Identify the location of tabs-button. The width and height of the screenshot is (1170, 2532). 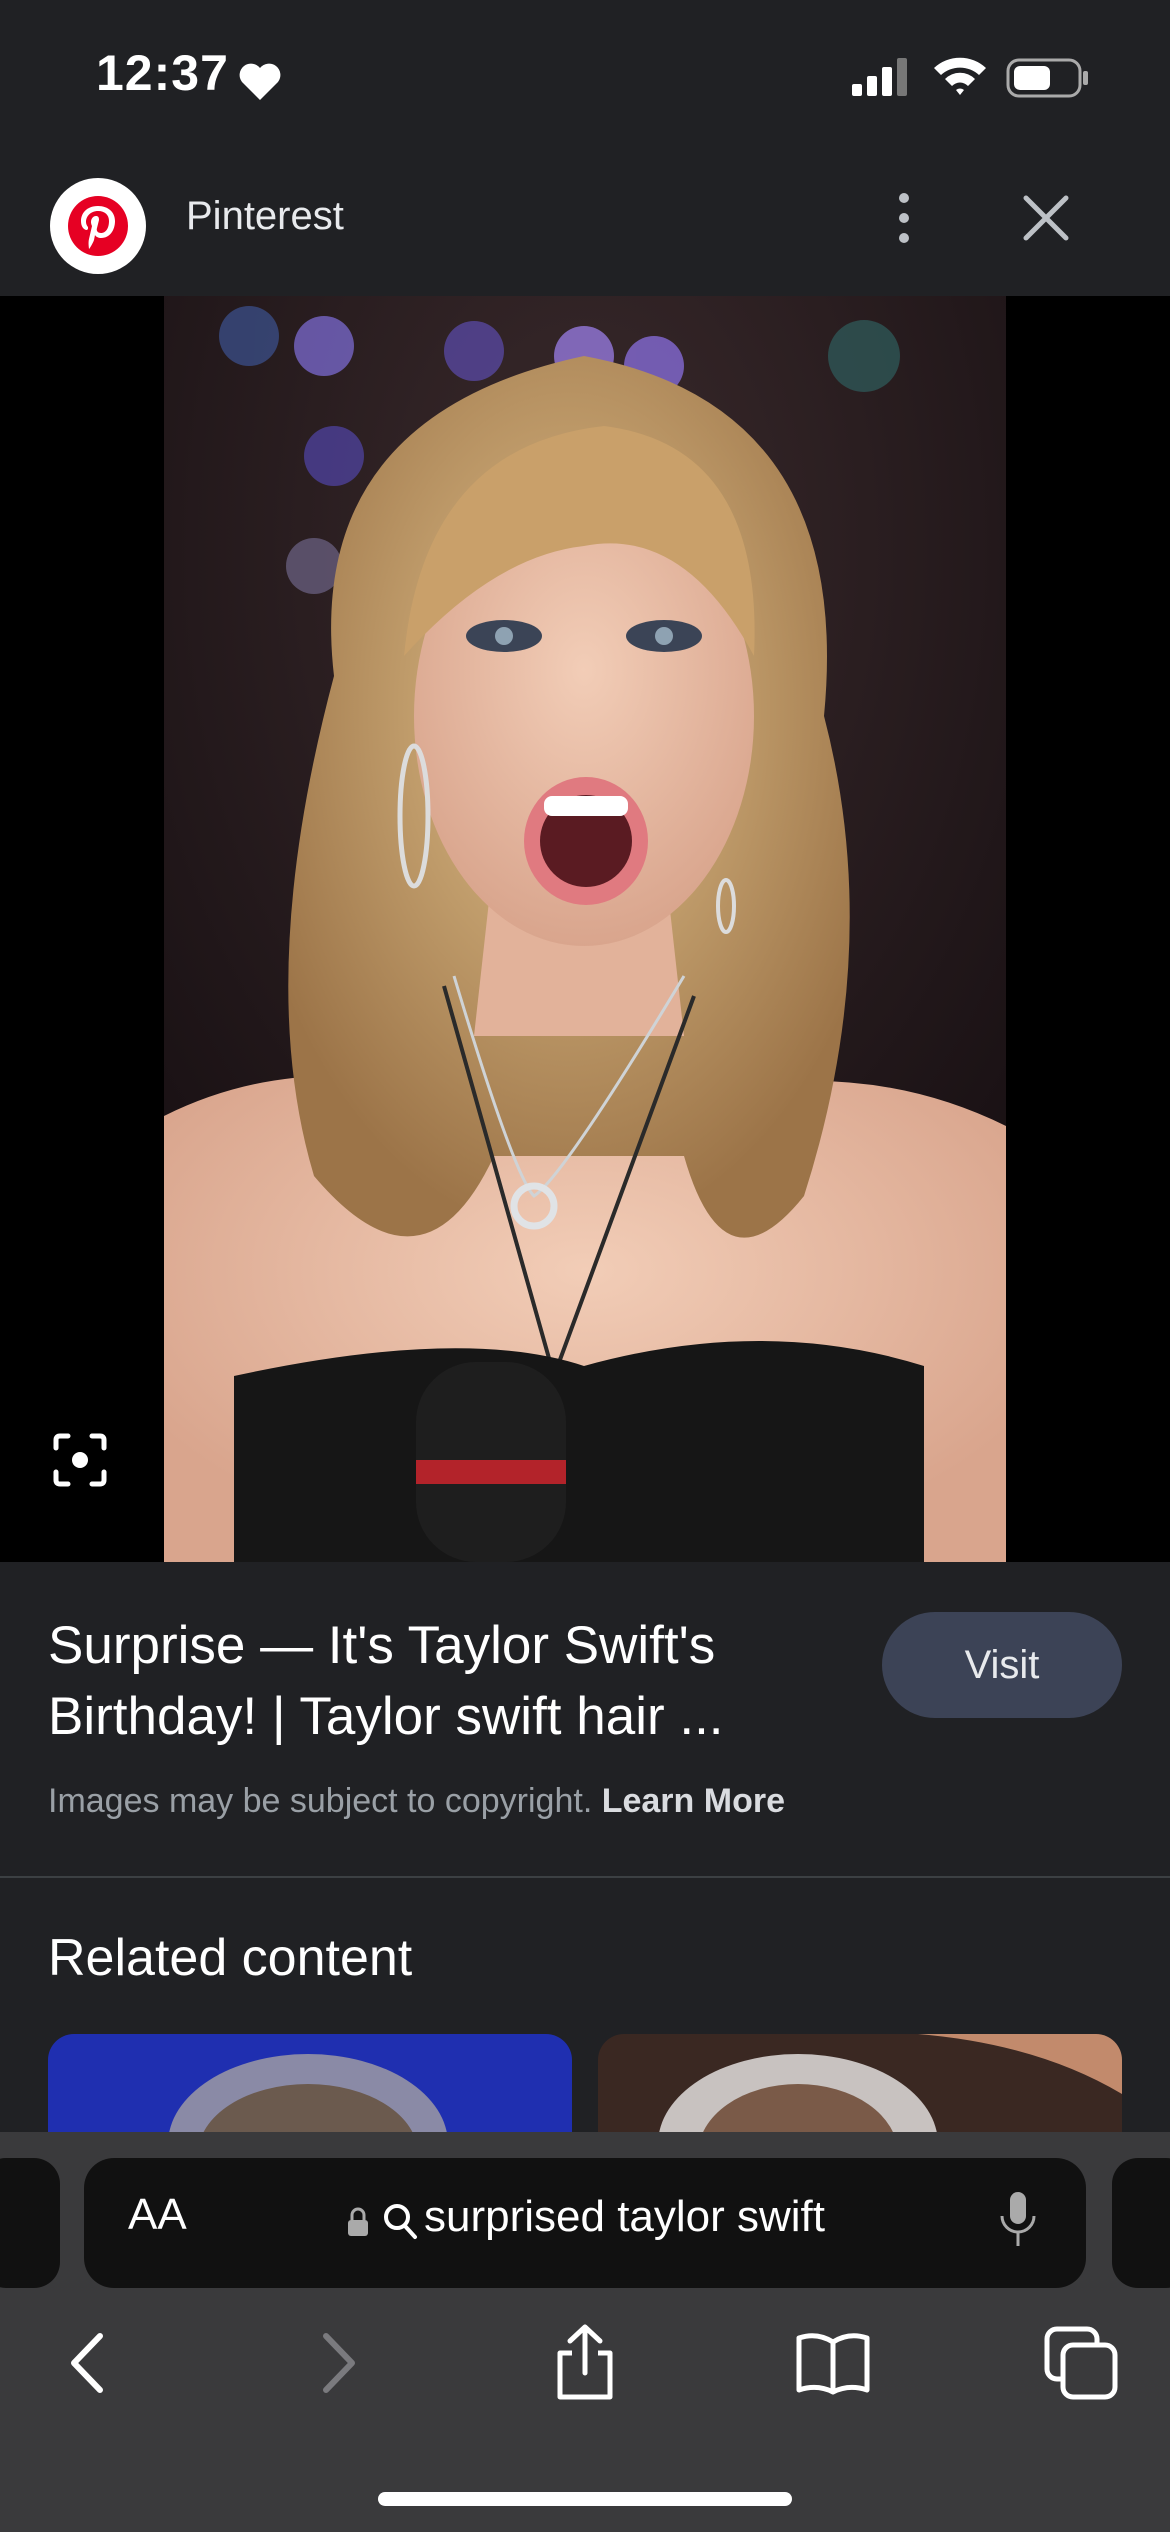
(1081, 2363).